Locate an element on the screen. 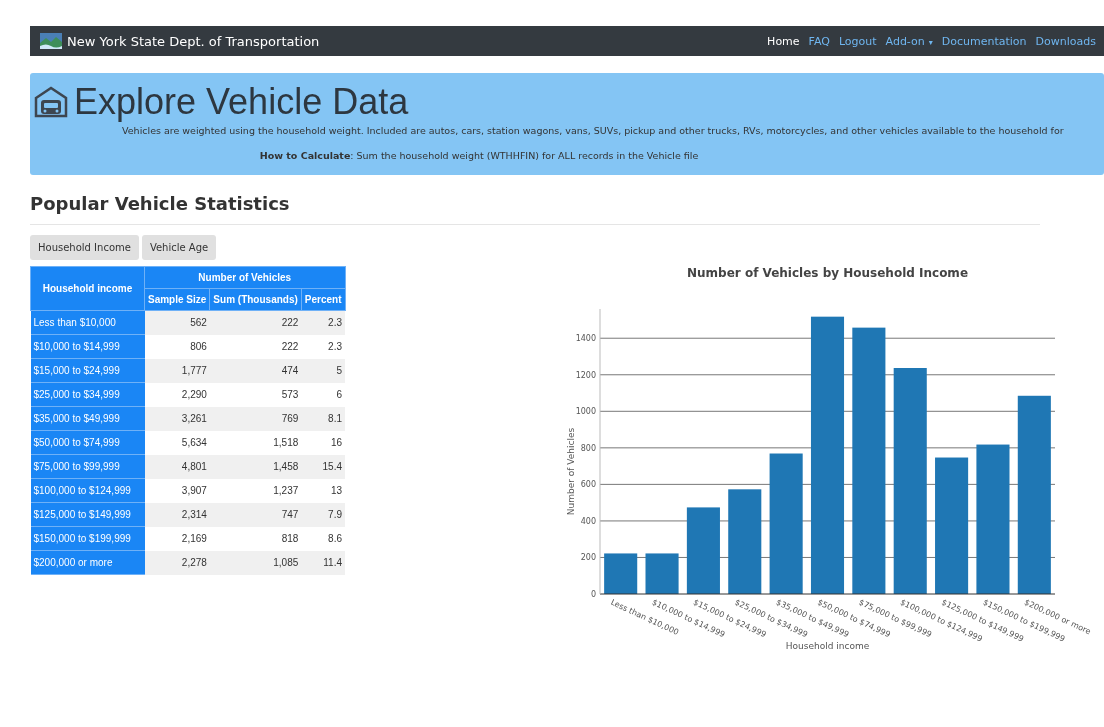 This screenshot has height=727, width=1104. table-cell: 3,261 is located at coordinates (177, 418).